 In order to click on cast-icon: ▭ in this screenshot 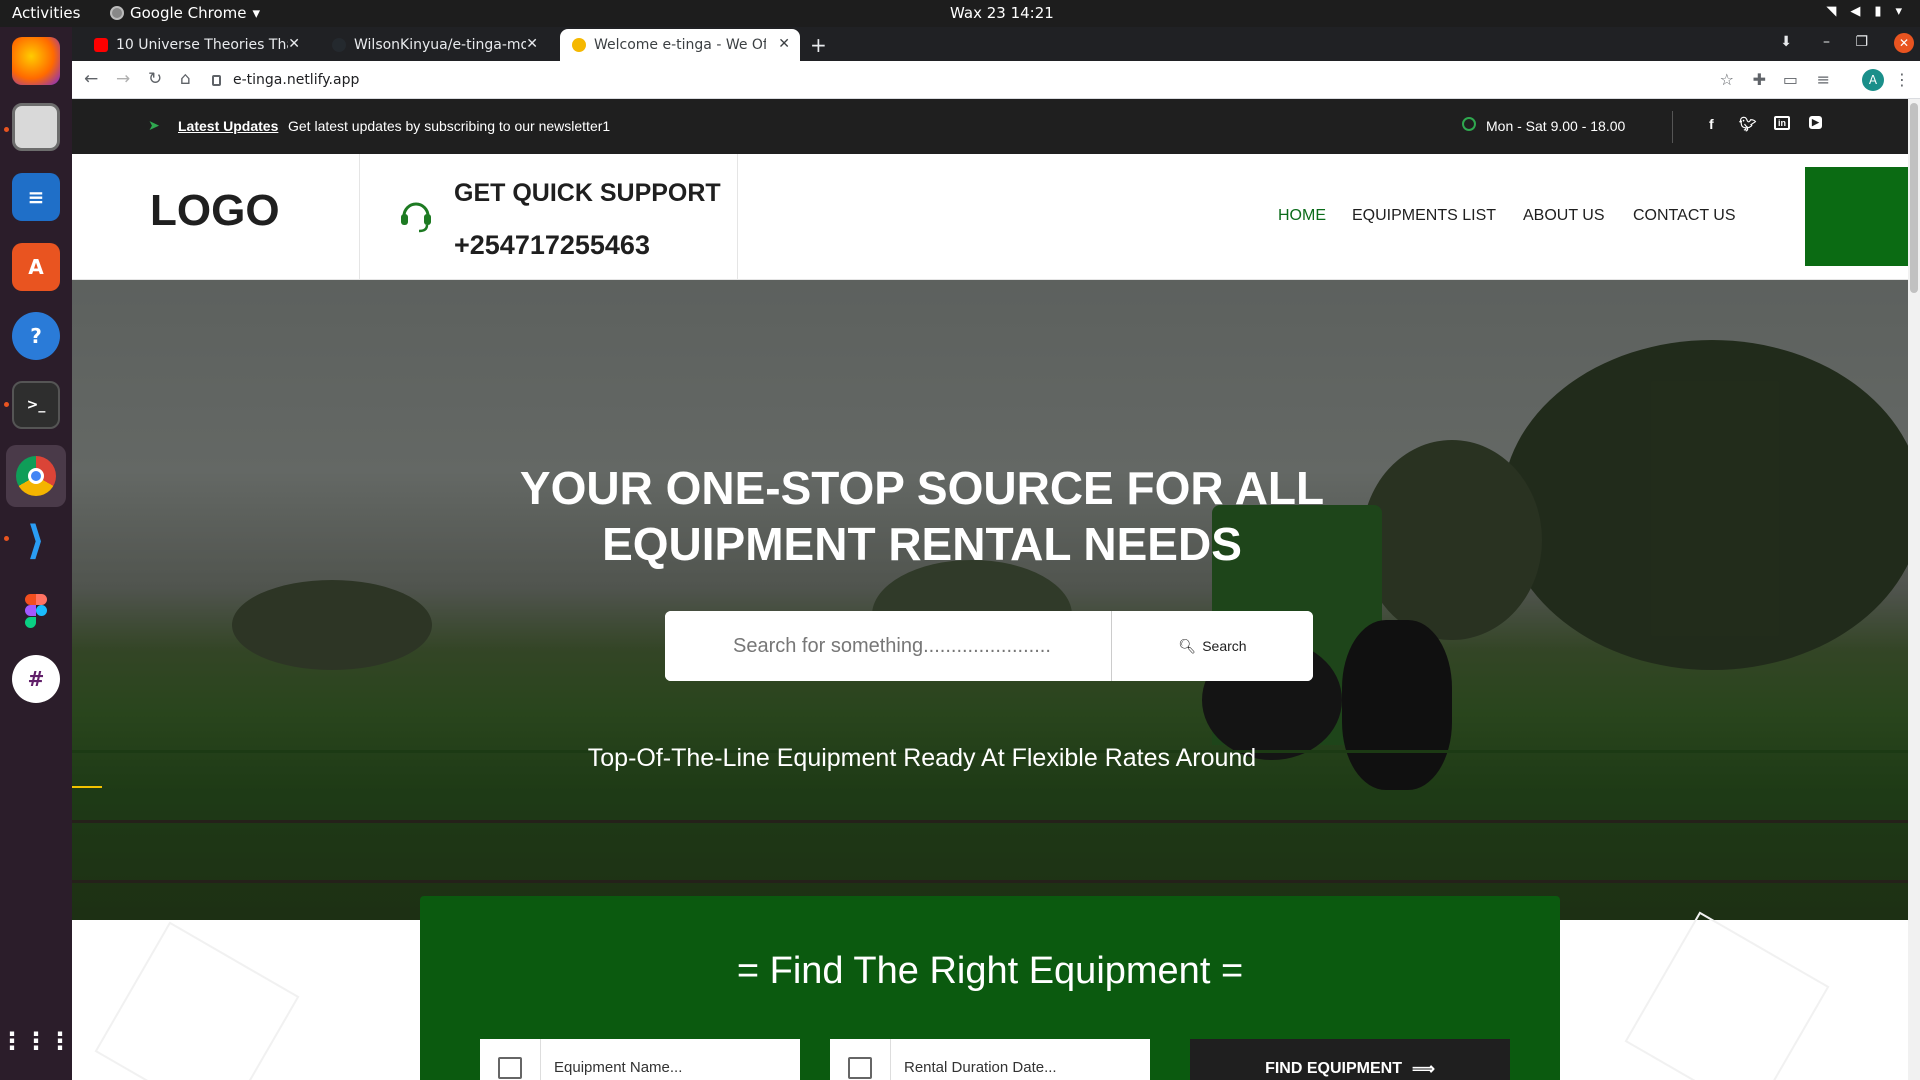, I will do `click(1790, 79)`.